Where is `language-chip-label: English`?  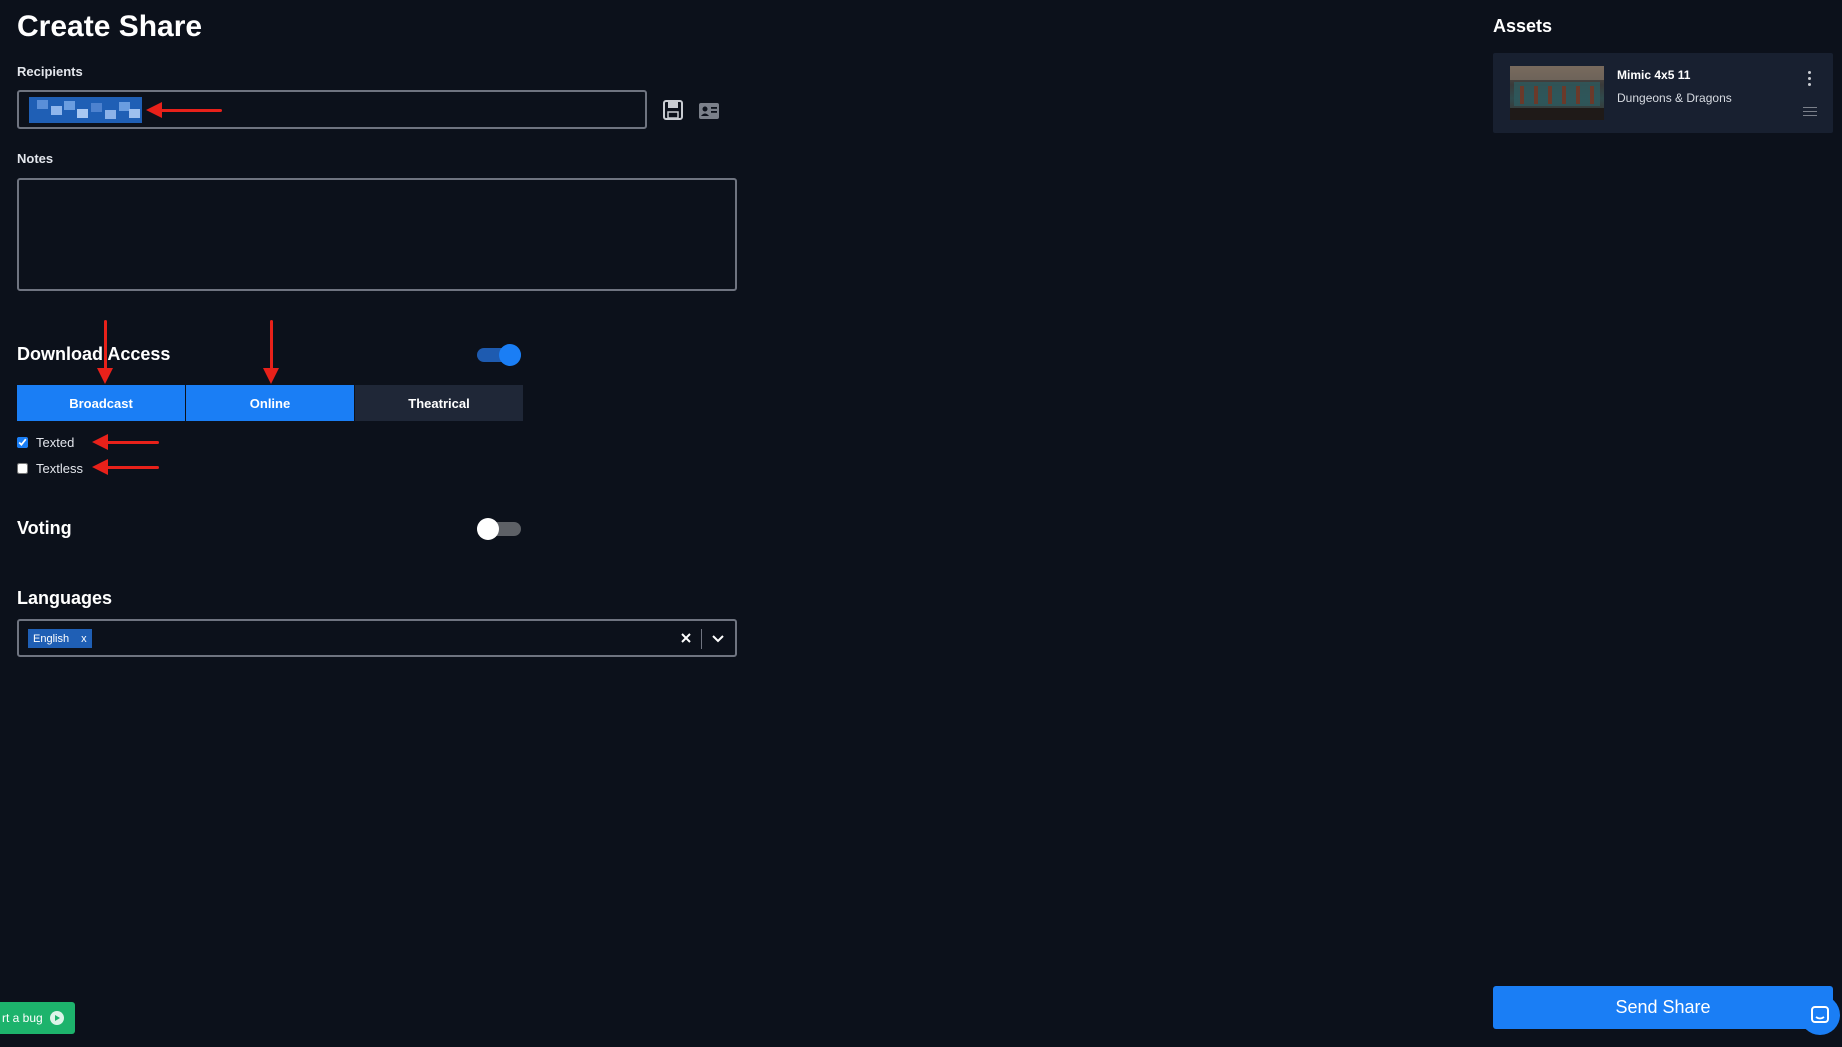 language-chip-label: English is located at coordinates (51, 638).